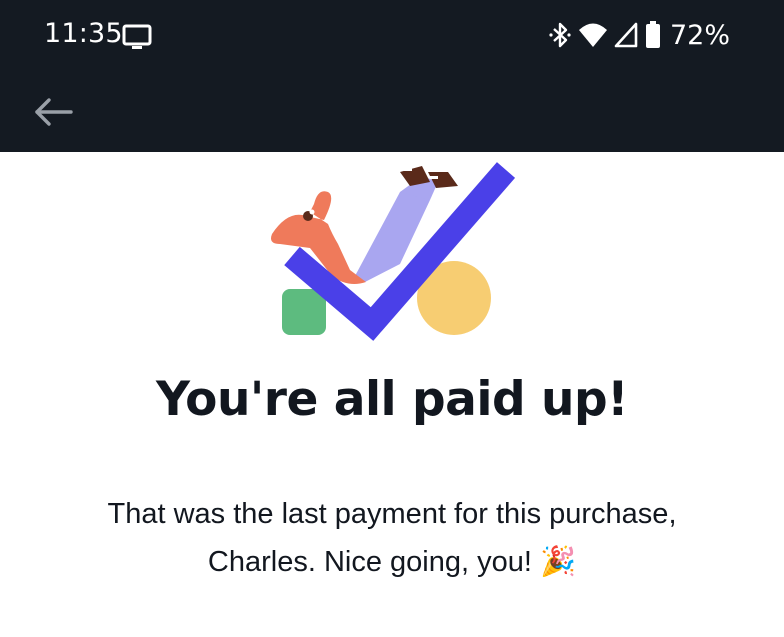 This screenshot has width=784, height=637. What do you see at coordinates (626, 35) in the screenshot?
I see `signal-icon` at bounding box center [626, 35].